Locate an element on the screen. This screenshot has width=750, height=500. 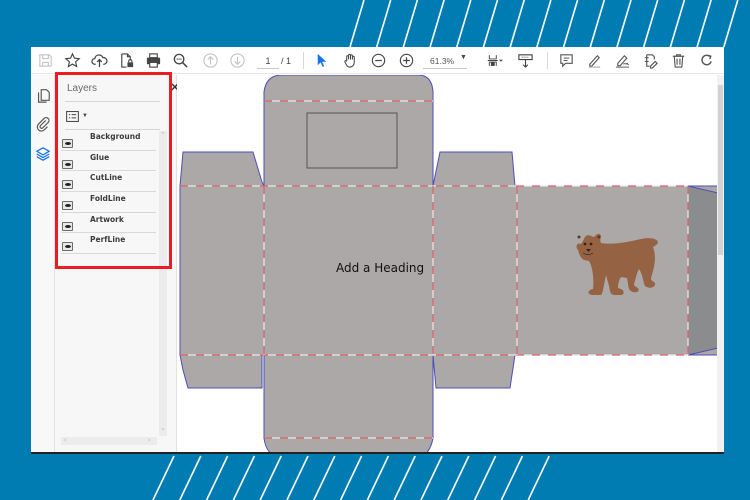
cursor-icon is located at coordinates (321, 60).